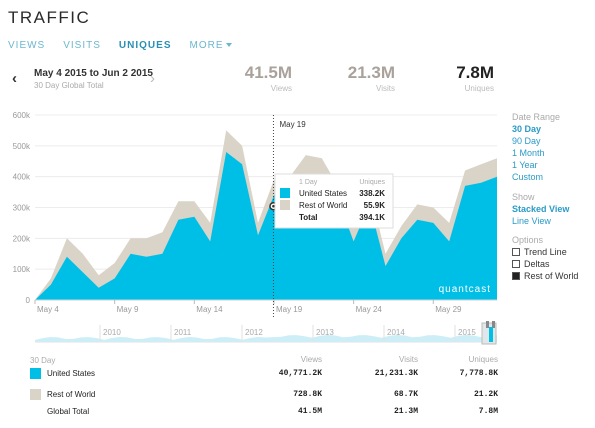 The image size is (595, 428). Describe the element at coordinates (488, 411) in the screenshot. I see `row-uniques: 7.8M` at that location.